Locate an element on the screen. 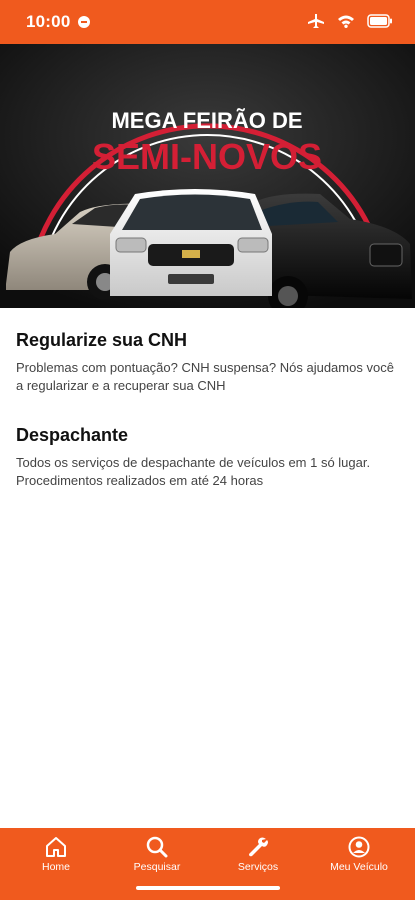 The image size is (415, 900). nav-item-pesquisar: Pesquisar is located at coordinates (157, 854).